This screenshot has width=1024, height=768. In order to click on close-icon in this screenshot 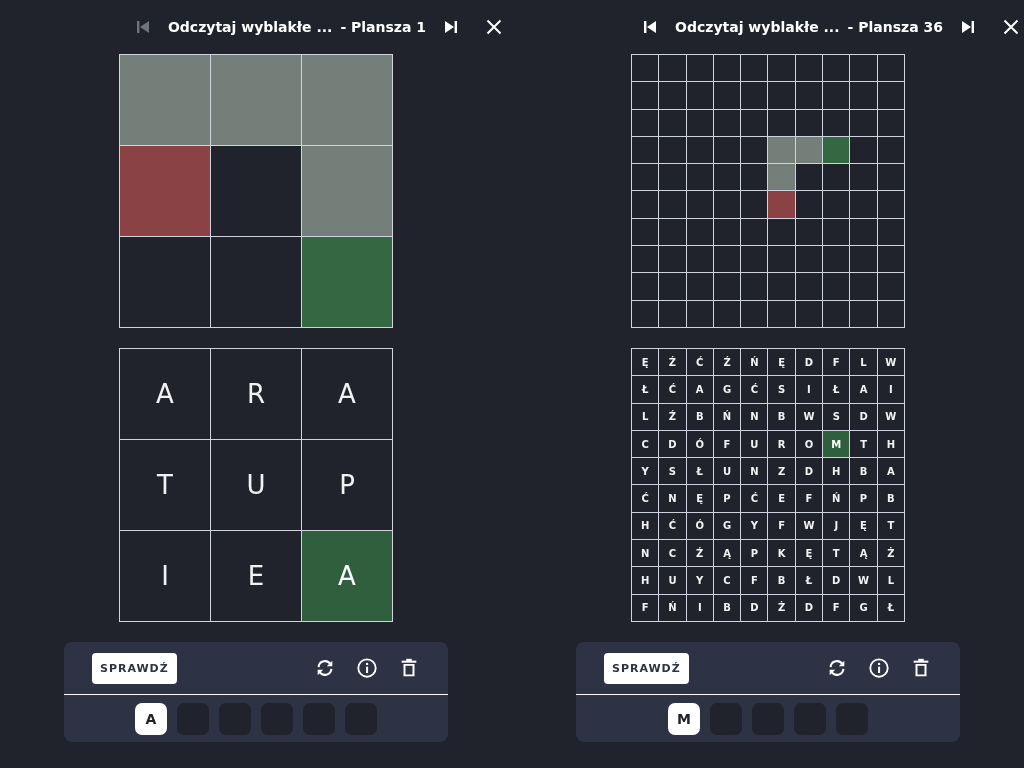, I will do `click(1010, 27)`.